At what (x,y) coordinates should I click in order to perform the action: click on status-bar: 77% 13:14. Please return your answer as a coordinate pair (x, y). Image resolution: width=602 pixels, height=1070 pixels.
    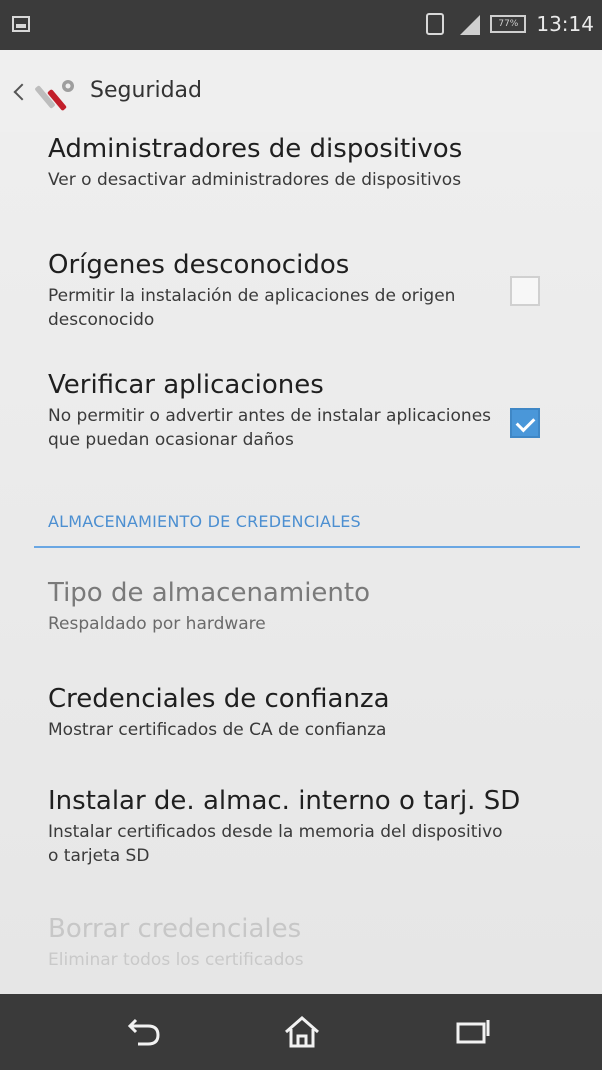
    Looking at the image, I should click on (301, 25).